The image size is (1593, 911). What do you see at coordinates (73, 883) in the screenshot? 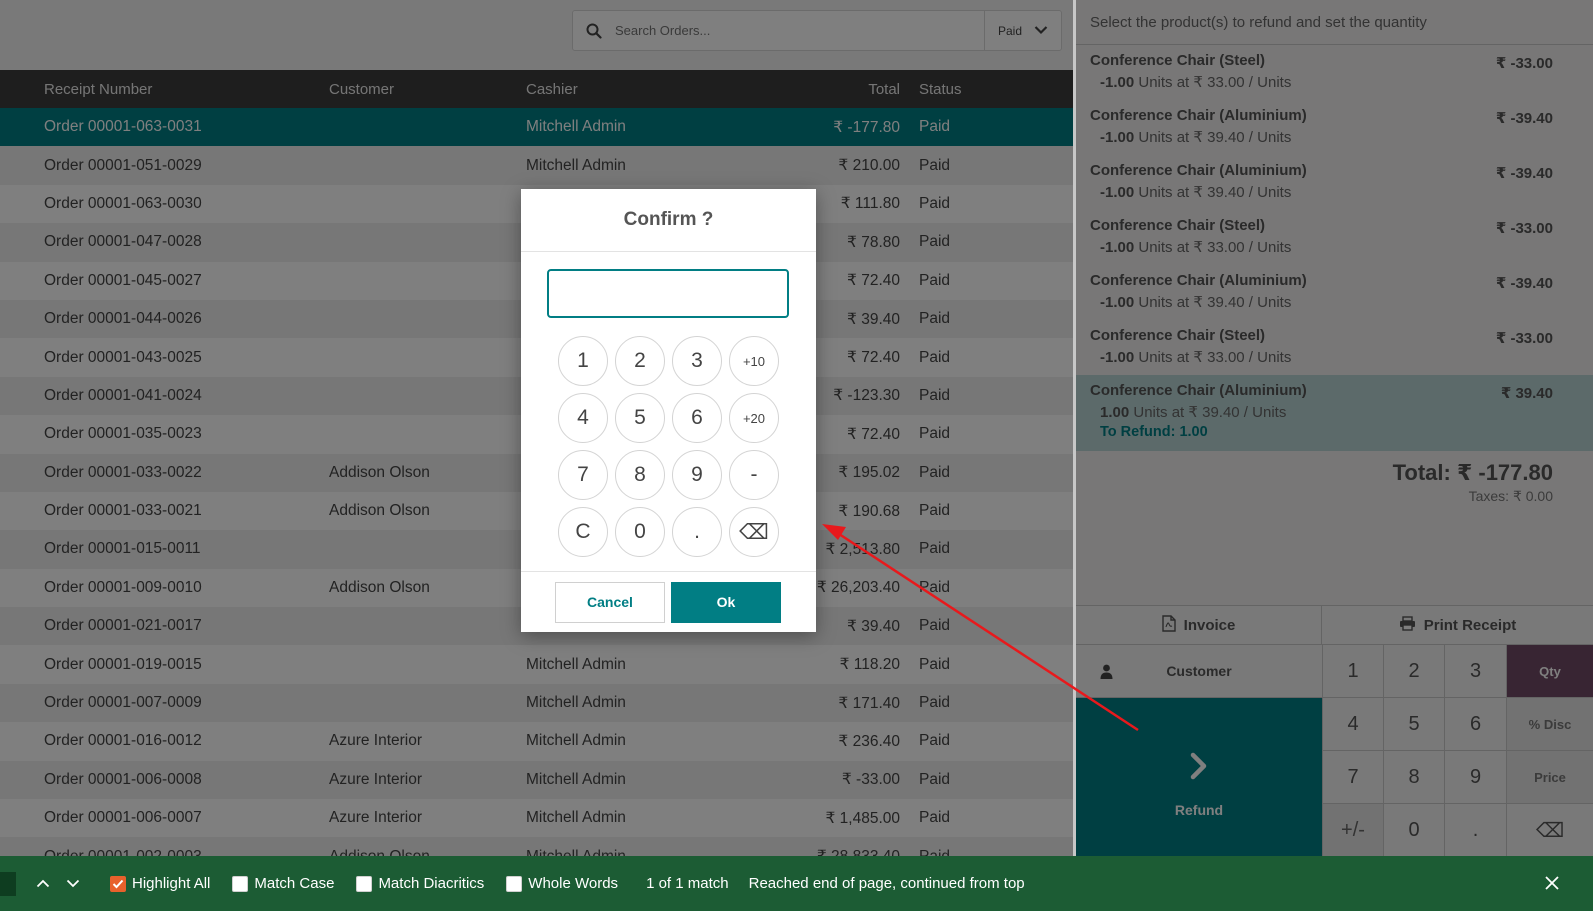
I see `find-next-button` at bounding box center [73, 883].